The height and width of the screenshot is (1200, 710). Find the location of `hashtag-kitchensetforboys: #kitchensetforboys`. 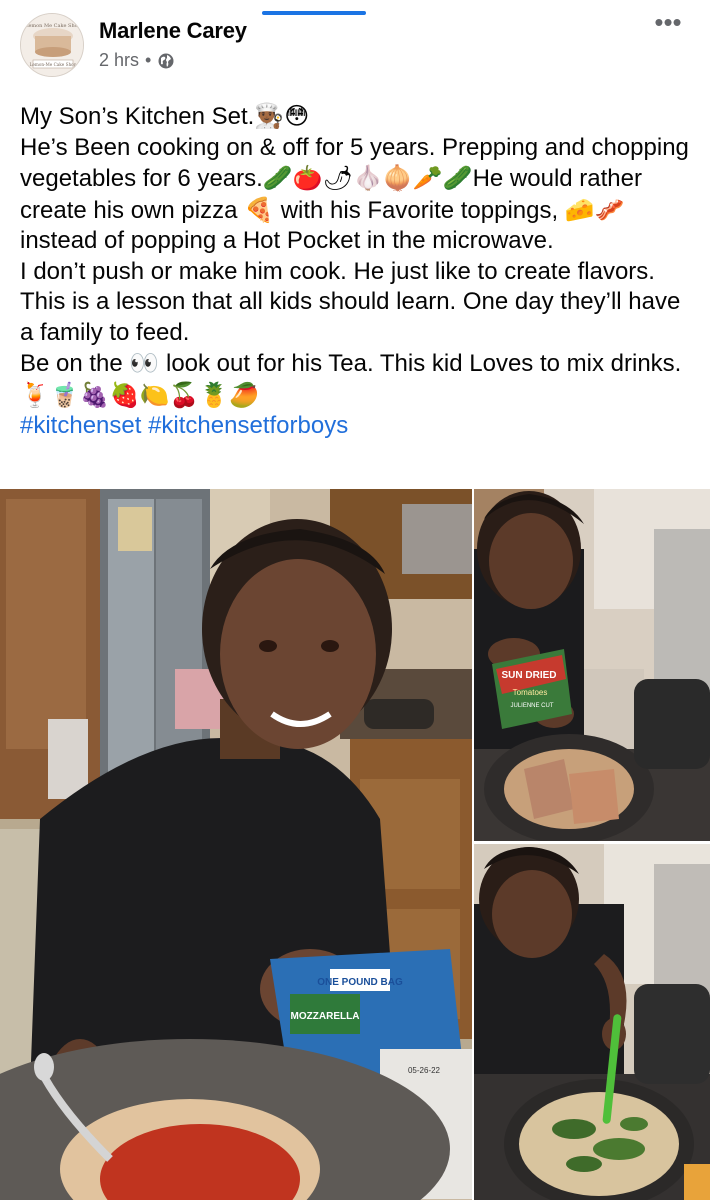

hashtag-kitchensetforboys: #kitchensetforboys is located at coordinates (248, 425).